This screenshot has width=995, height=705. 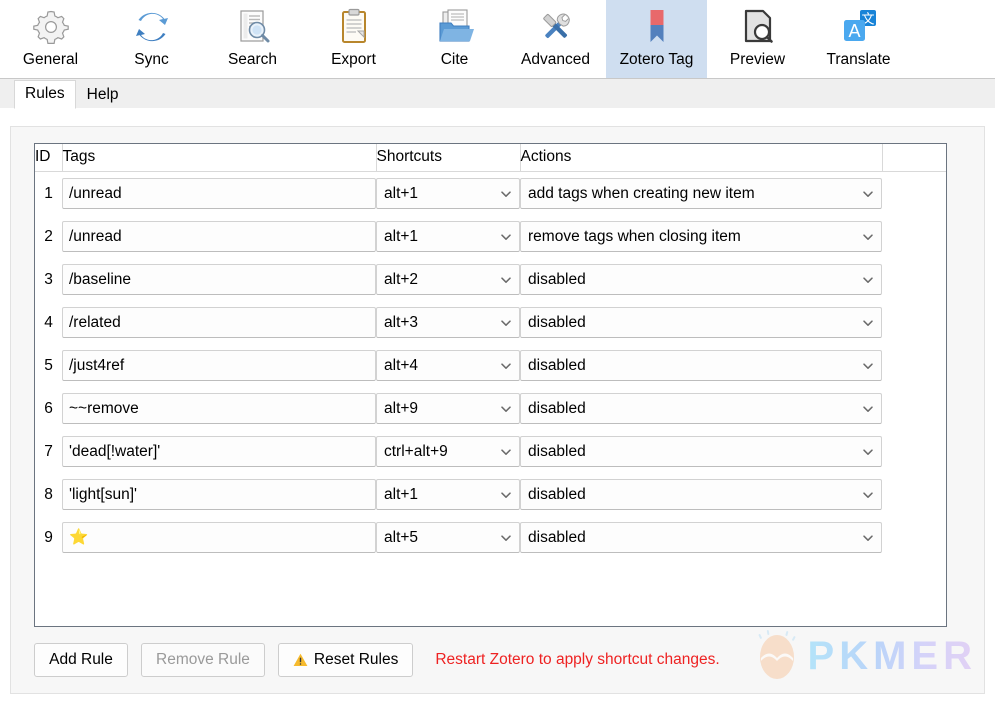 What do you see at coordinates (401, 322) in the screenshot?
I see `shortcut-value: alt+3` at bounding box center [401, 322].